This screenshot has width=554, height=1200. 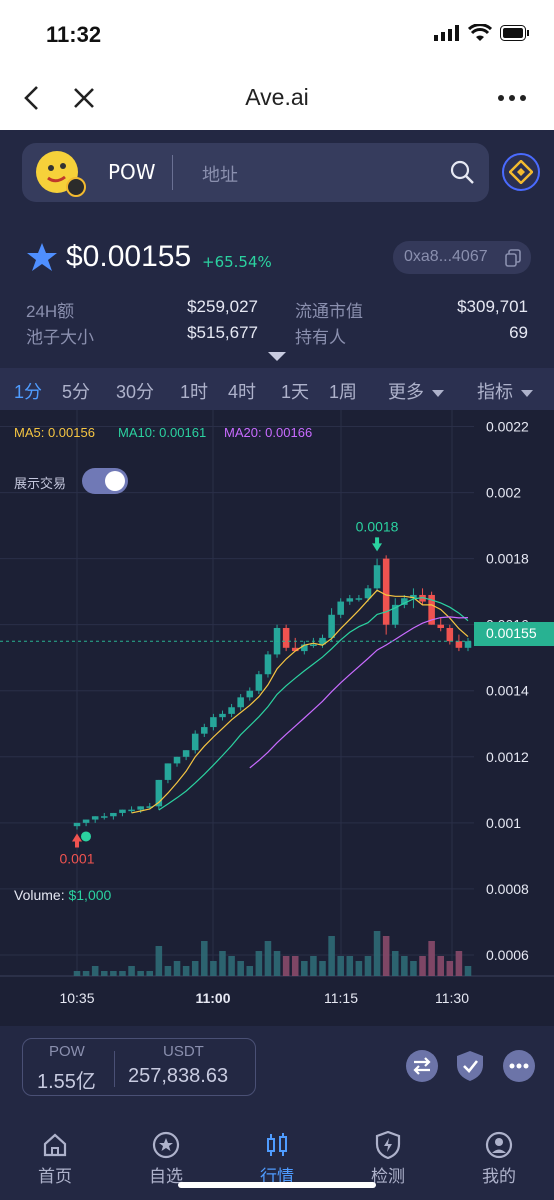 What do you see at coordinates (178, 1076) in the screenshot?
I see `quote-balance-value: 257,838.63` at bounding box center [178, 1076].